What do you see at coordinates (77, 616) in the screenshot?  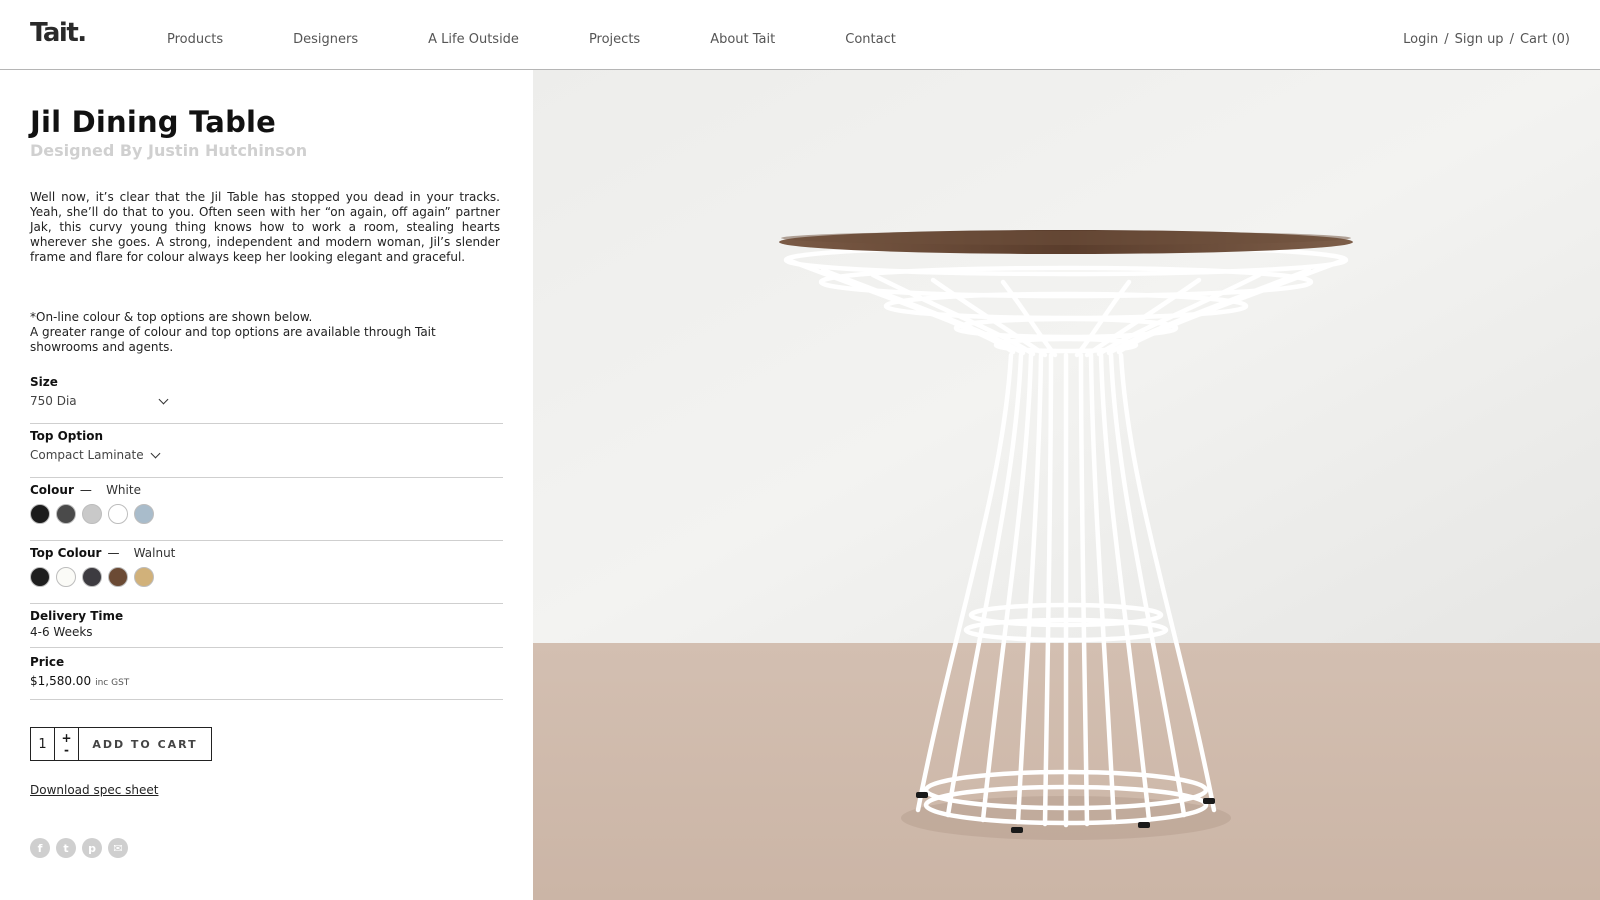 I see `delivery-label: Delivery Time` at bounding box center [77, 616].